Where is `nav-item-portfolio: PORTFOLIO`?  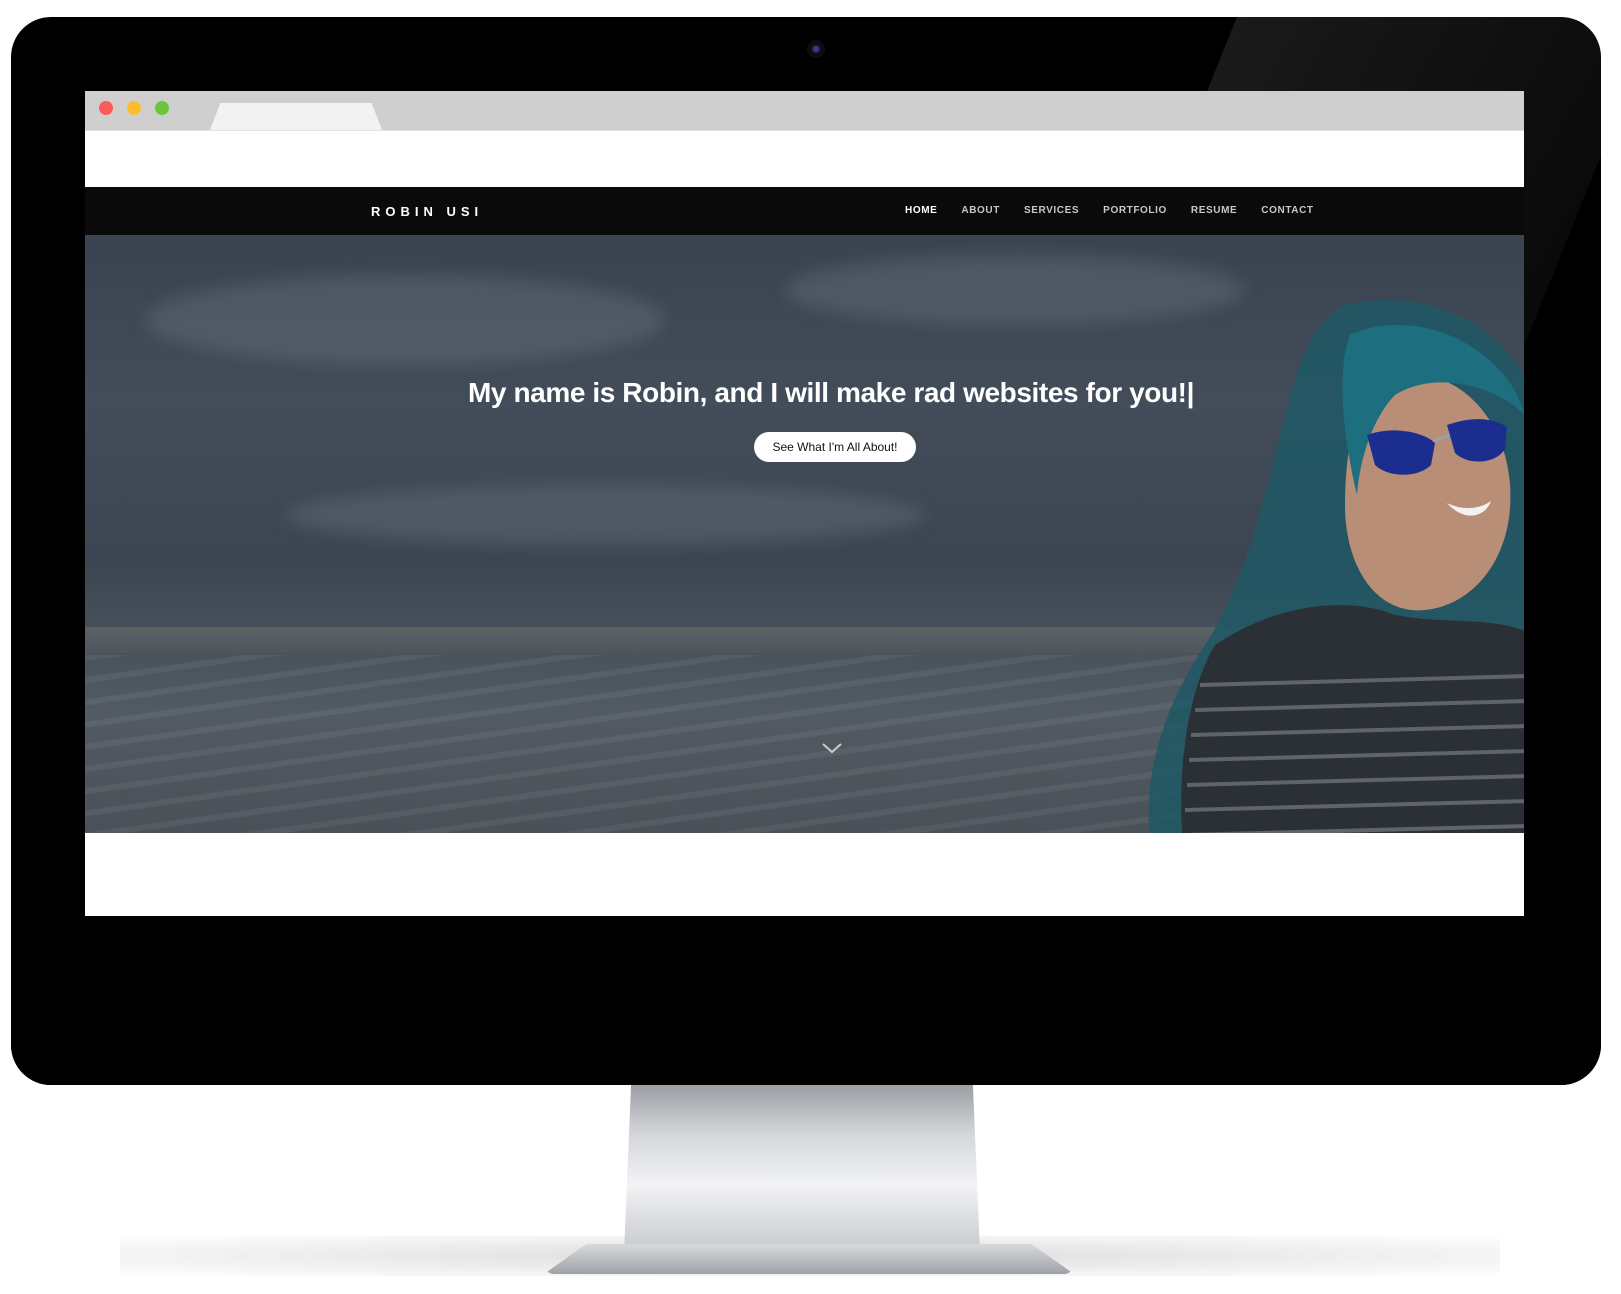 nav-item-portfolio: PORTFOLIO is located at coordinates (1135, 210).